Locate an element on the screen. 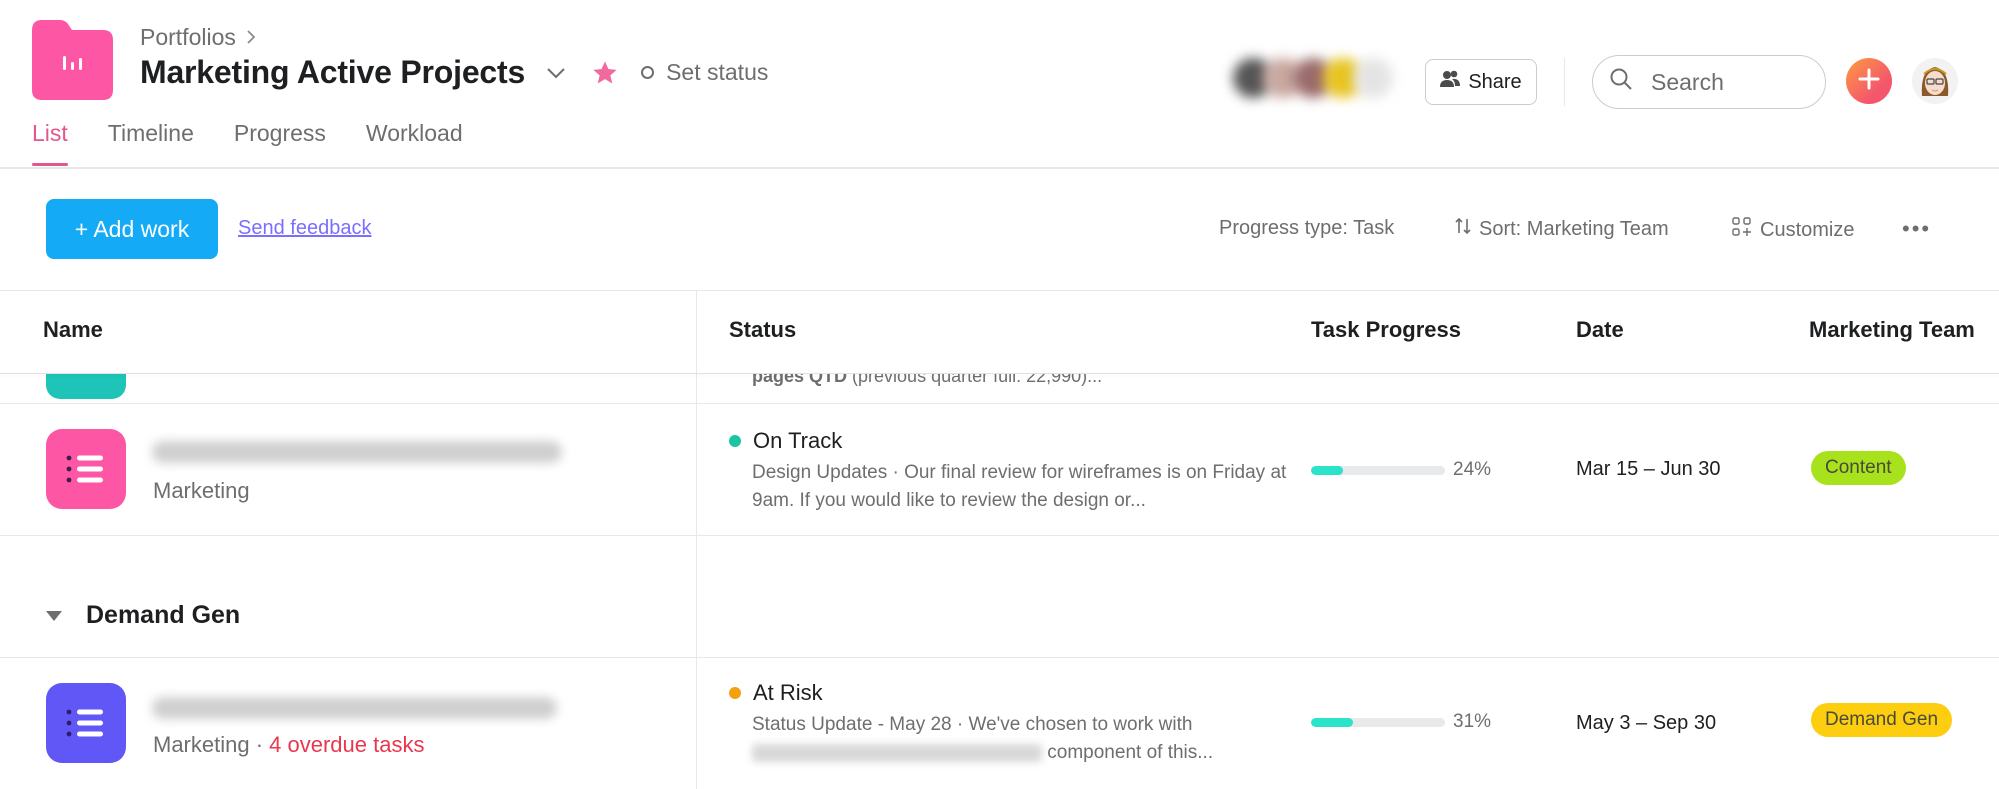 The image size is (1999, 789). redacted-text is located at coordinates (897, 752).